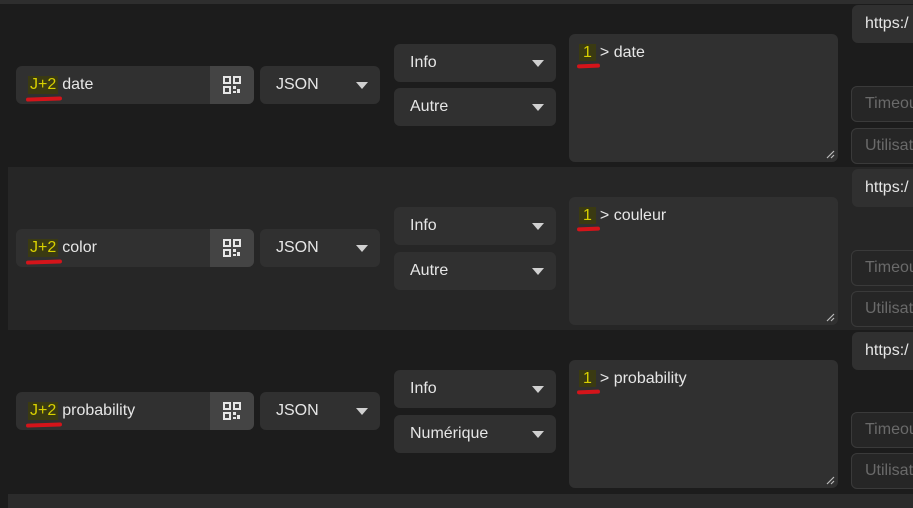  Describe the element at coordinates (703, 98) in the screenshot. I see `mapping-textarea: 1 > date` at that location.